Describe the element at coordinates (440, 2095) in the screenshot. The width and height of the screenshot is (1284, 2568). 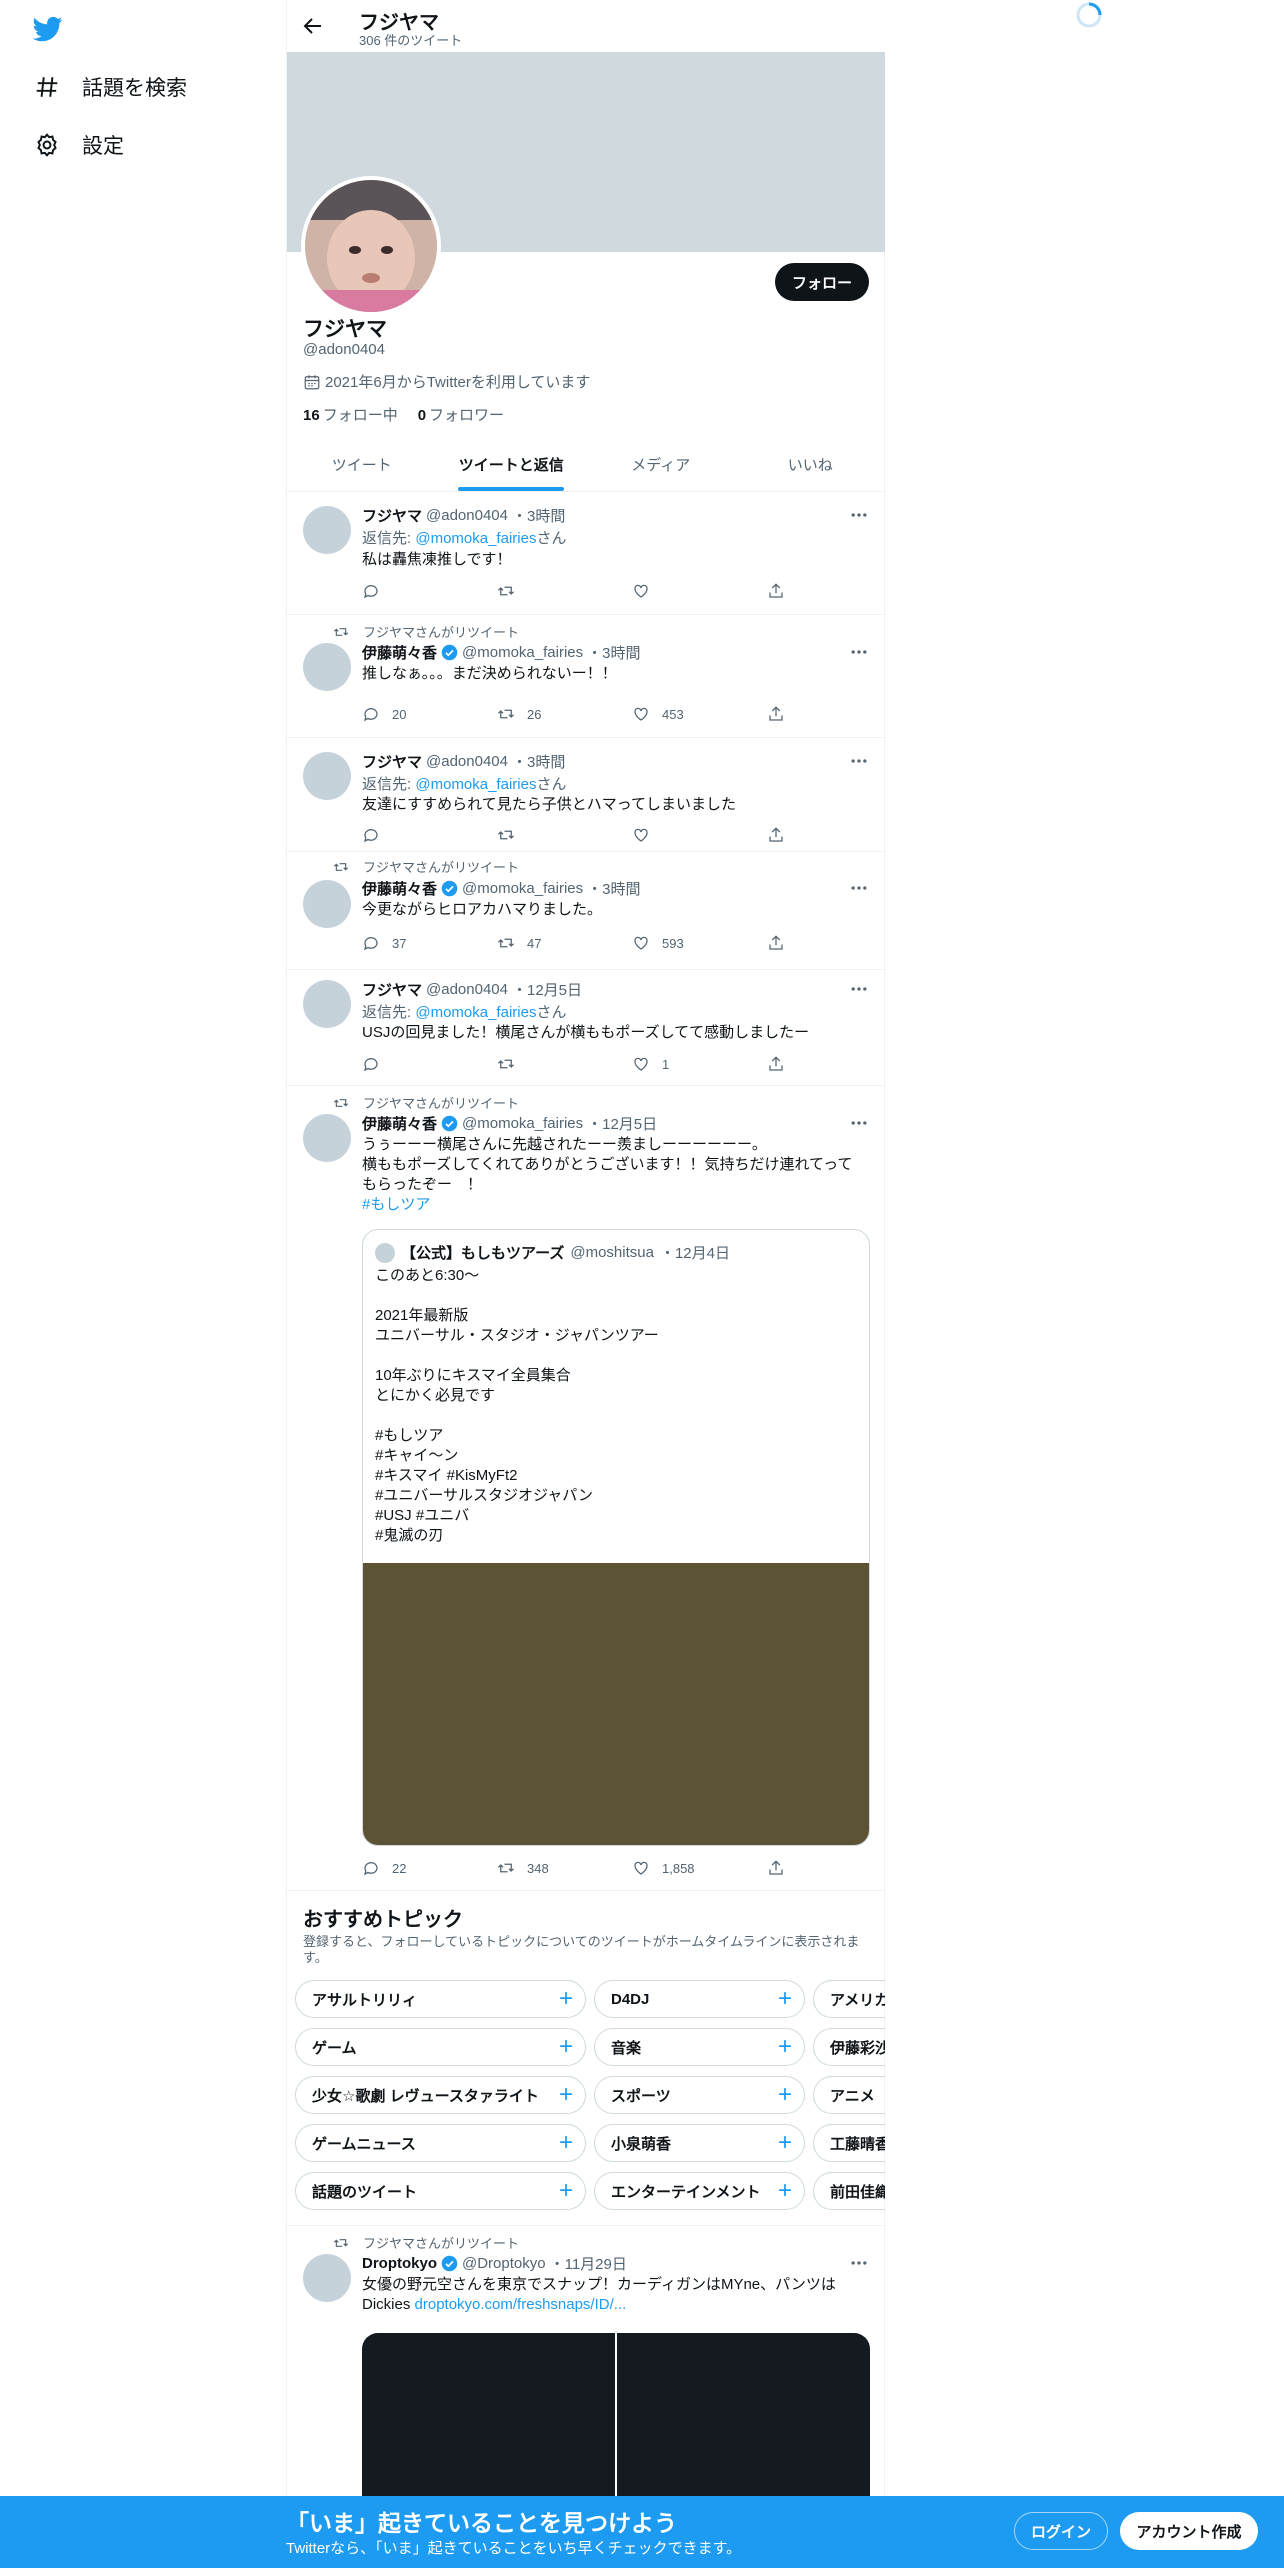
I see `topic-chip: 少女☆歌劇 レヴュースタァライト +` at that location.